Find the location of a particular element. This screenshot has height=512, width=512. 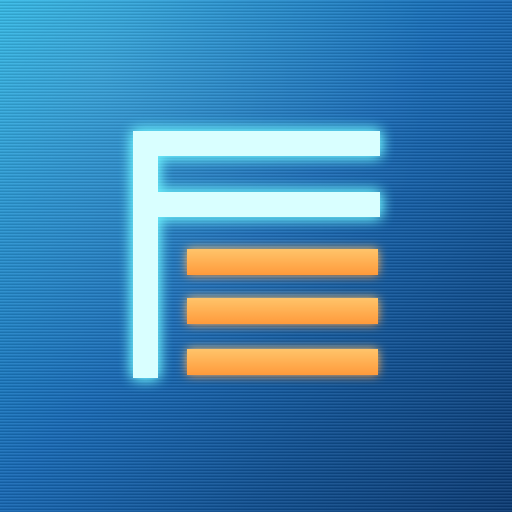

frame-mid-bar is located at coordinates (256, 204).